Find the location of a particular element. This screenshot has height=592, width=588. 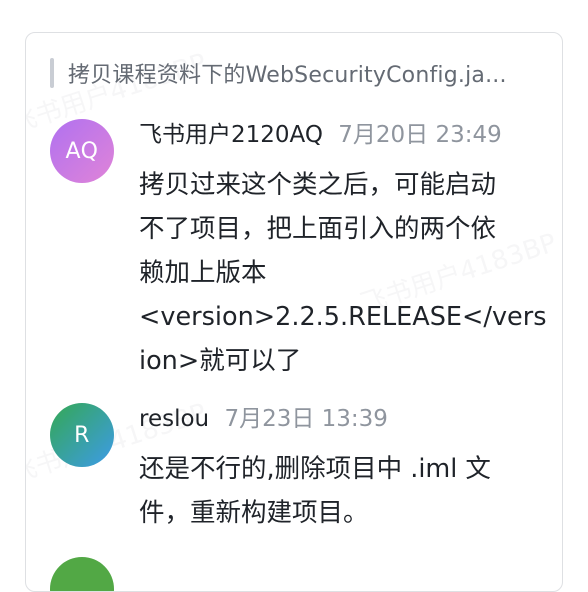

comment-content: 还是不行的,删除项目中 .iml 文 件，重新构建项目。 is located at coordinates (344, 491).